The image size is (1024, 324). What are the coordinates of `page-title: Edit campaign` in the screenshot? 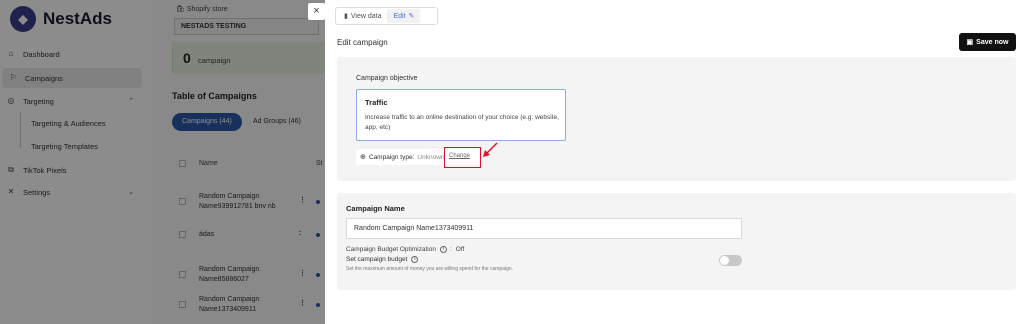 It's located at (362, 42).